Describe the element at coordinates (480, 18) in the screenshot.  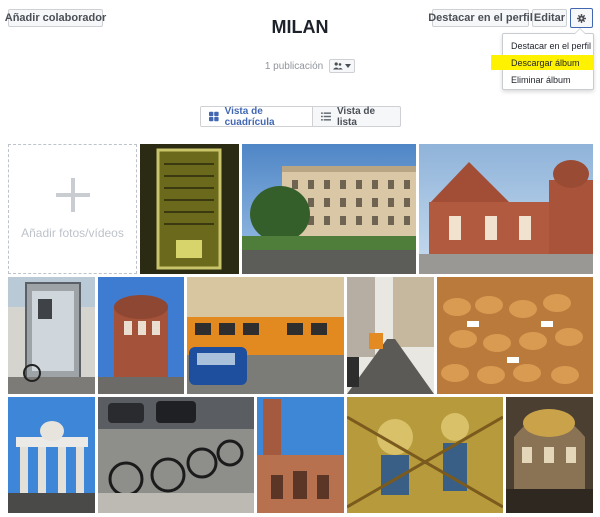
I see `feature-on-profile-button: Destacar en el perfil` at that location.